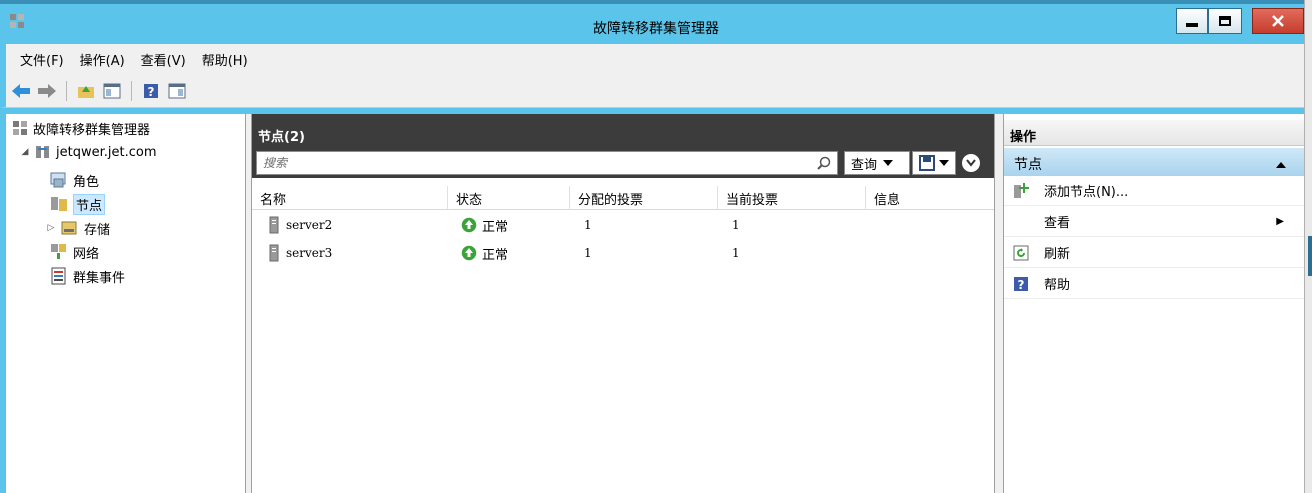  I want to click on node-name: server3, so click(309, 253).